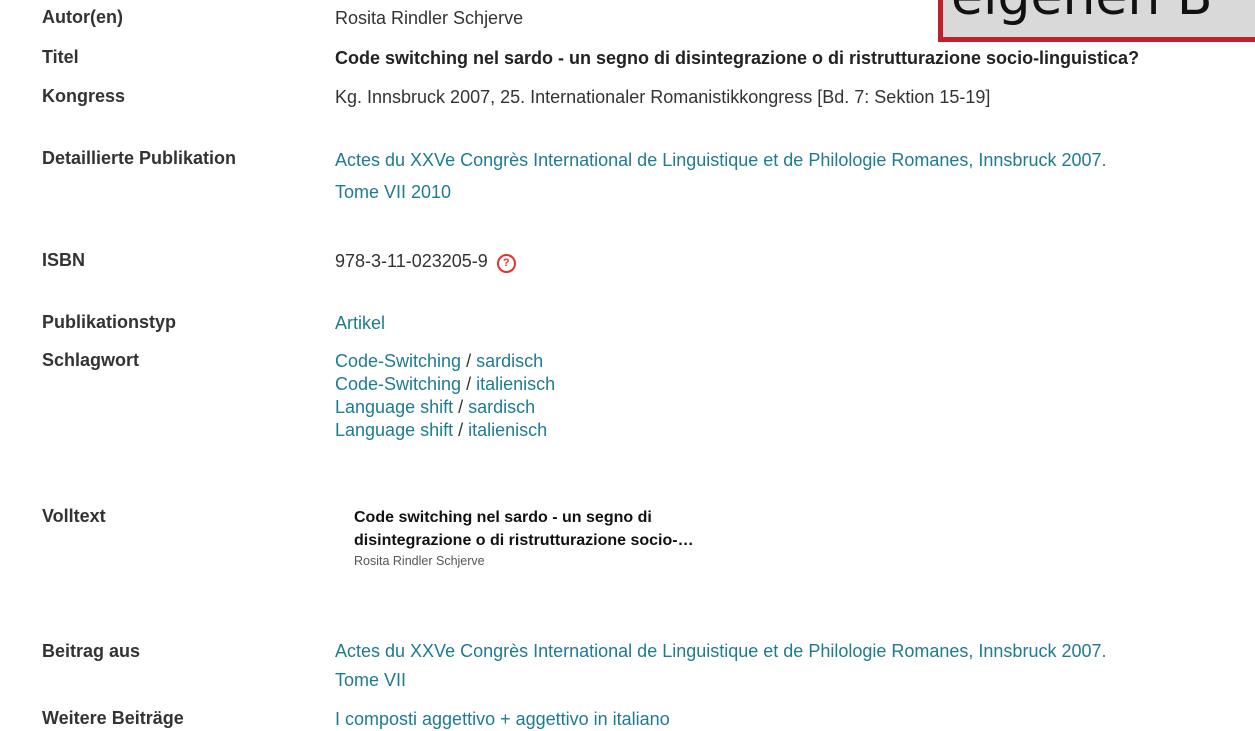 This screenshot has width=1255, height=731. I want to click on help-icon: ?, so click(506, 263).